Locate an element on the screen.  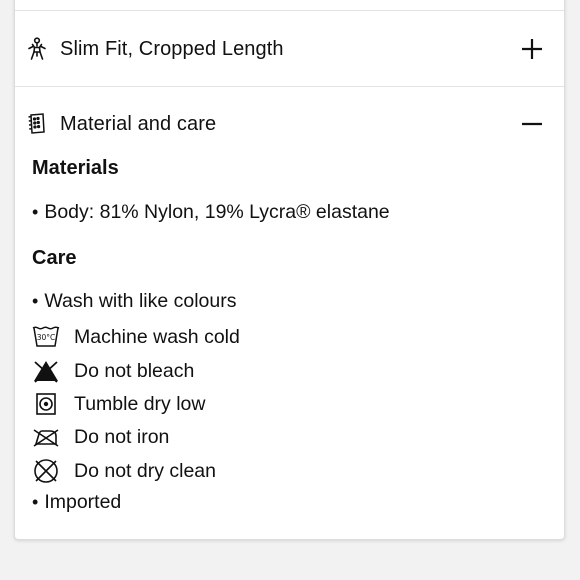
plus-icon is located at coordinates (532, 49).